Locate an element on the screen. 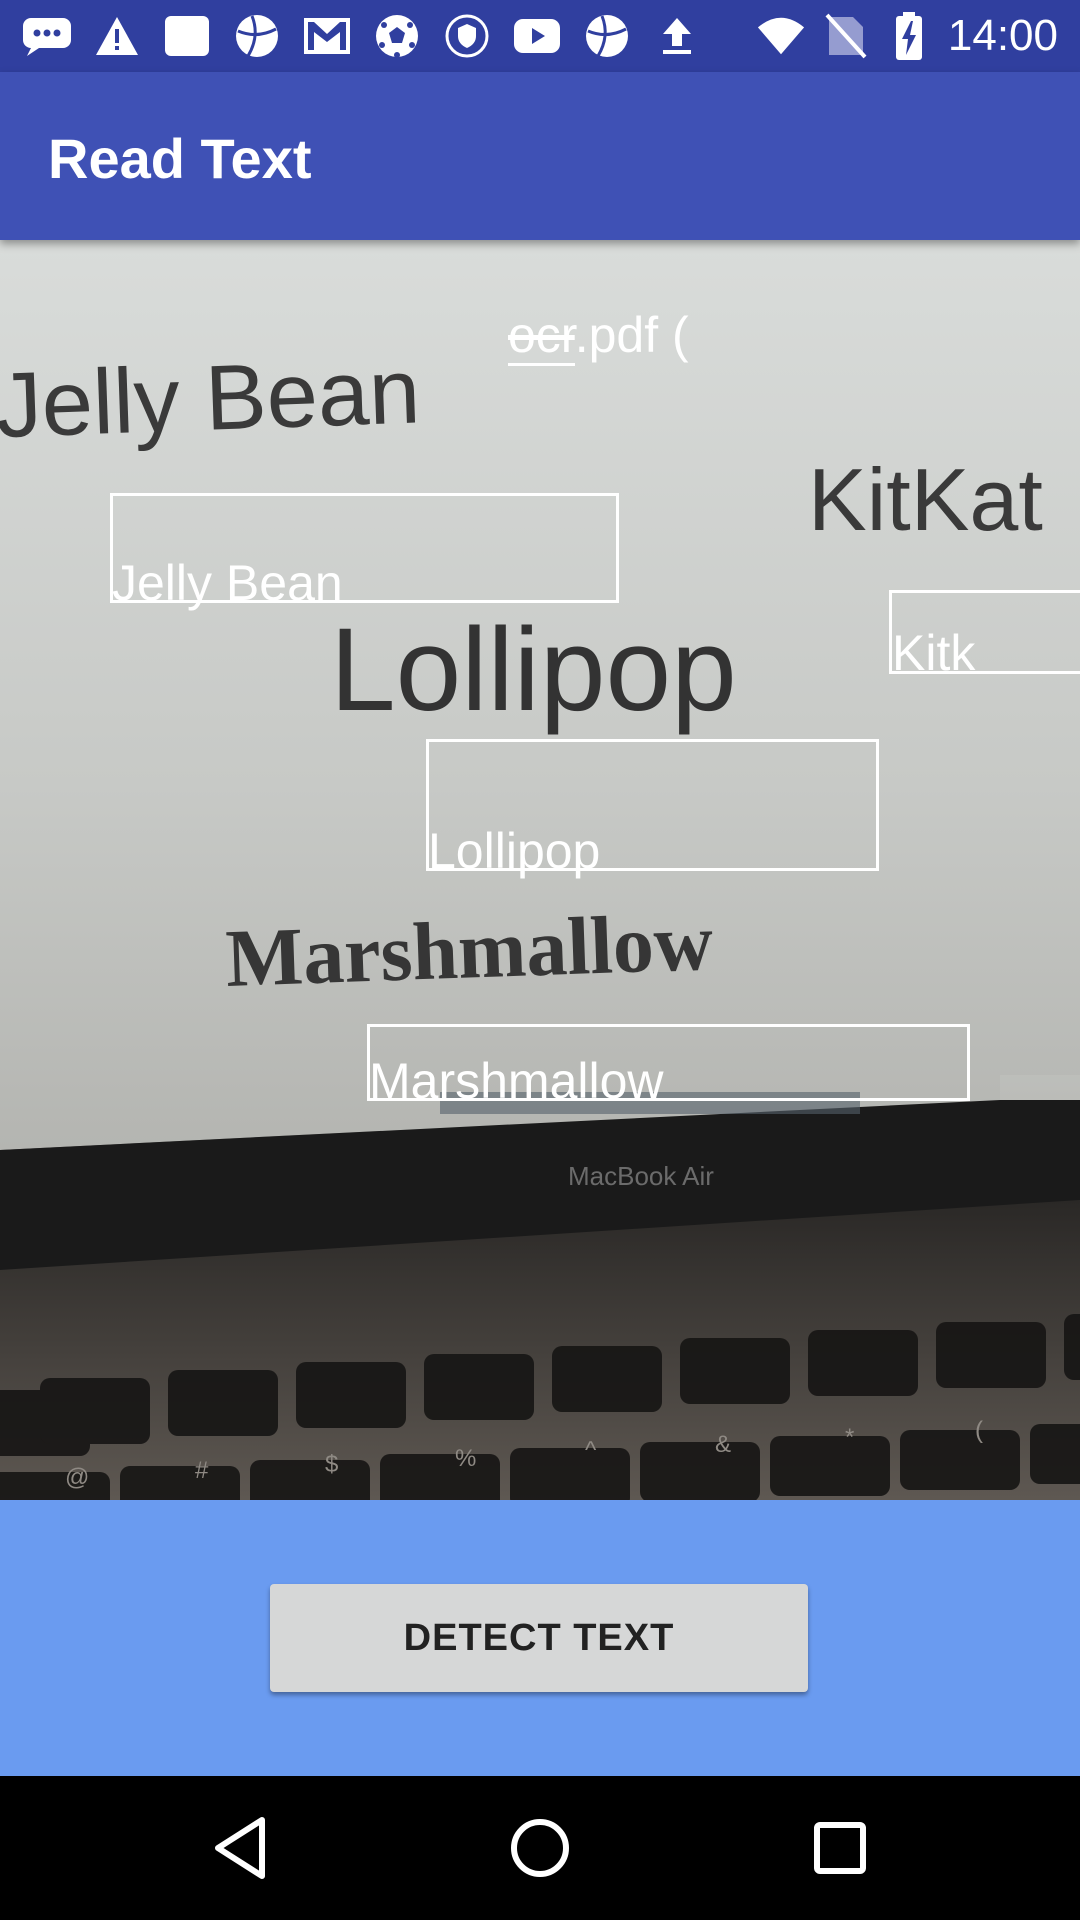 This screenshot has height=1920, width=1080. recents-icon is located at coordinates (840, 1848).